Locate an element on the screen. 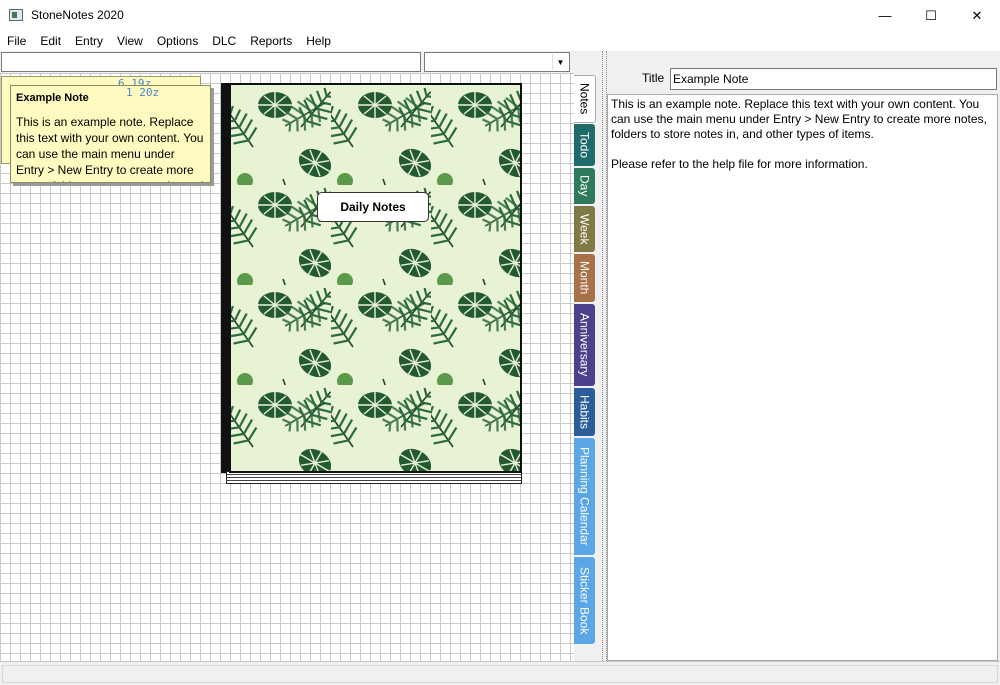  tab-todo: Todo is located at coordinates (584, 145).